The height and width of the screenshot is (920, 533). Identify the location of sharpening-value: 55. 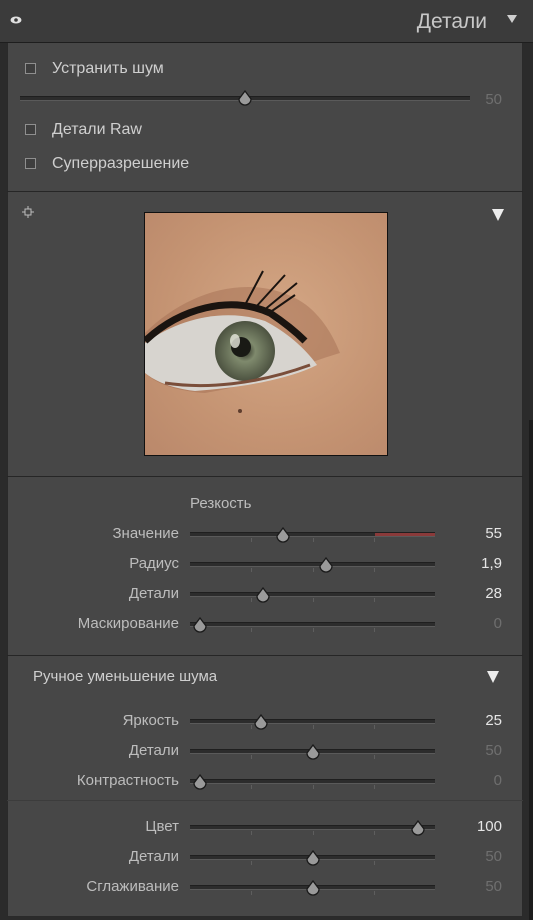
(493, 533).